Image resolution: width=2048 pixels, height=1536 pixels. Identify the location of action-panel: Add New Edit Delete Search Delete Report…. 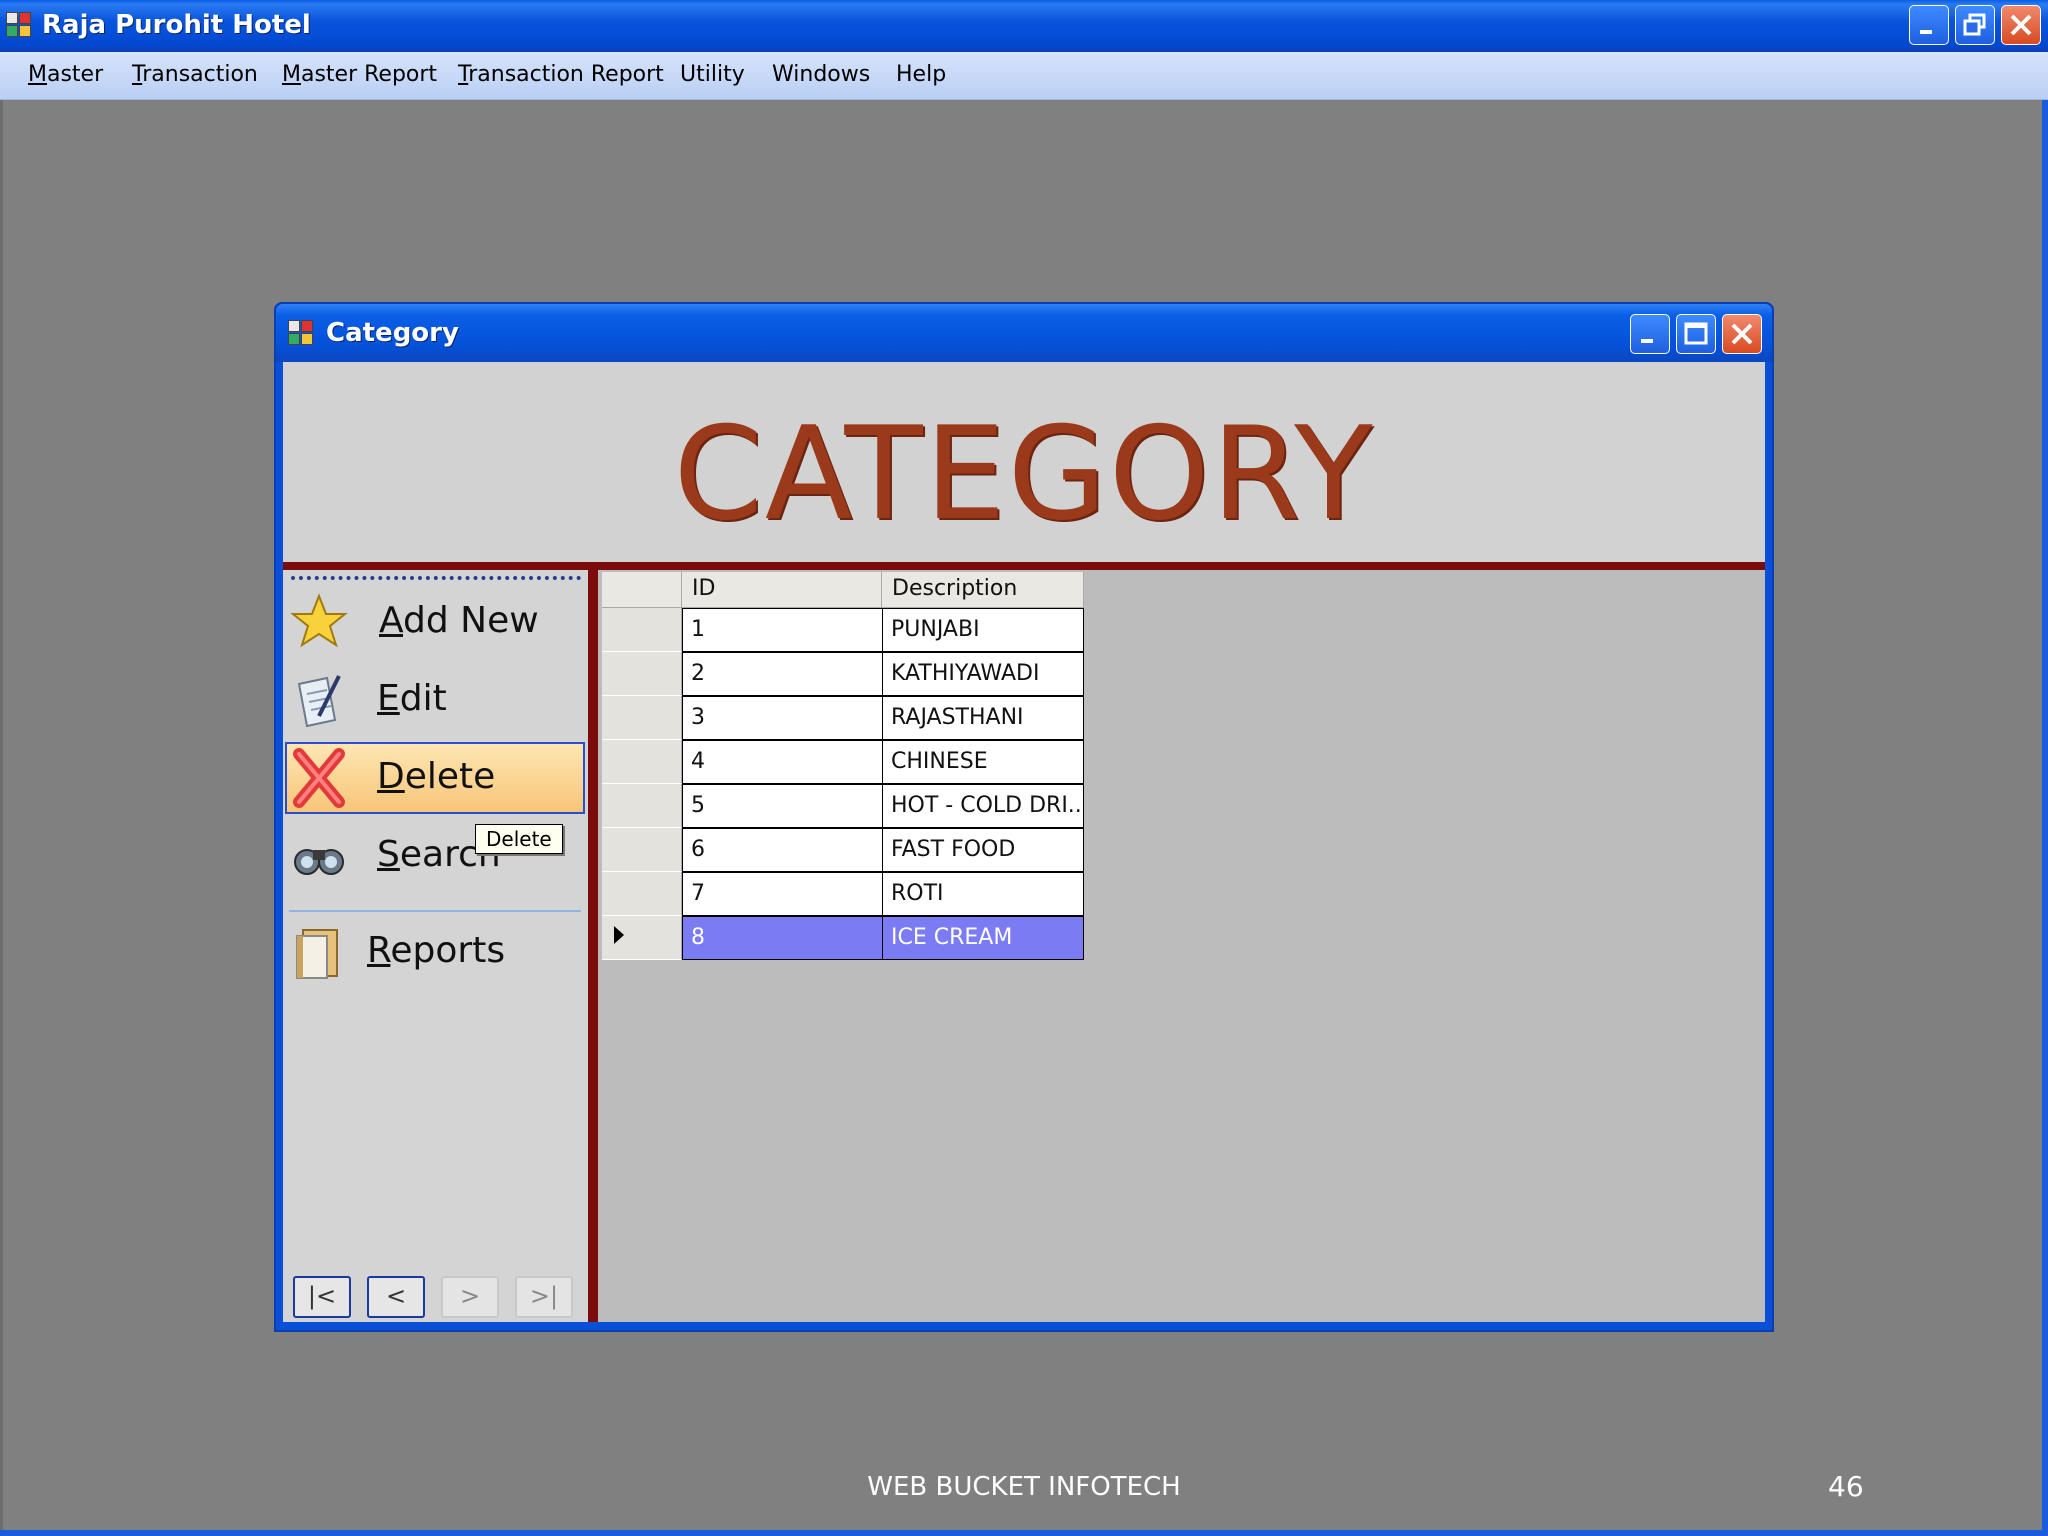
(435, 946).